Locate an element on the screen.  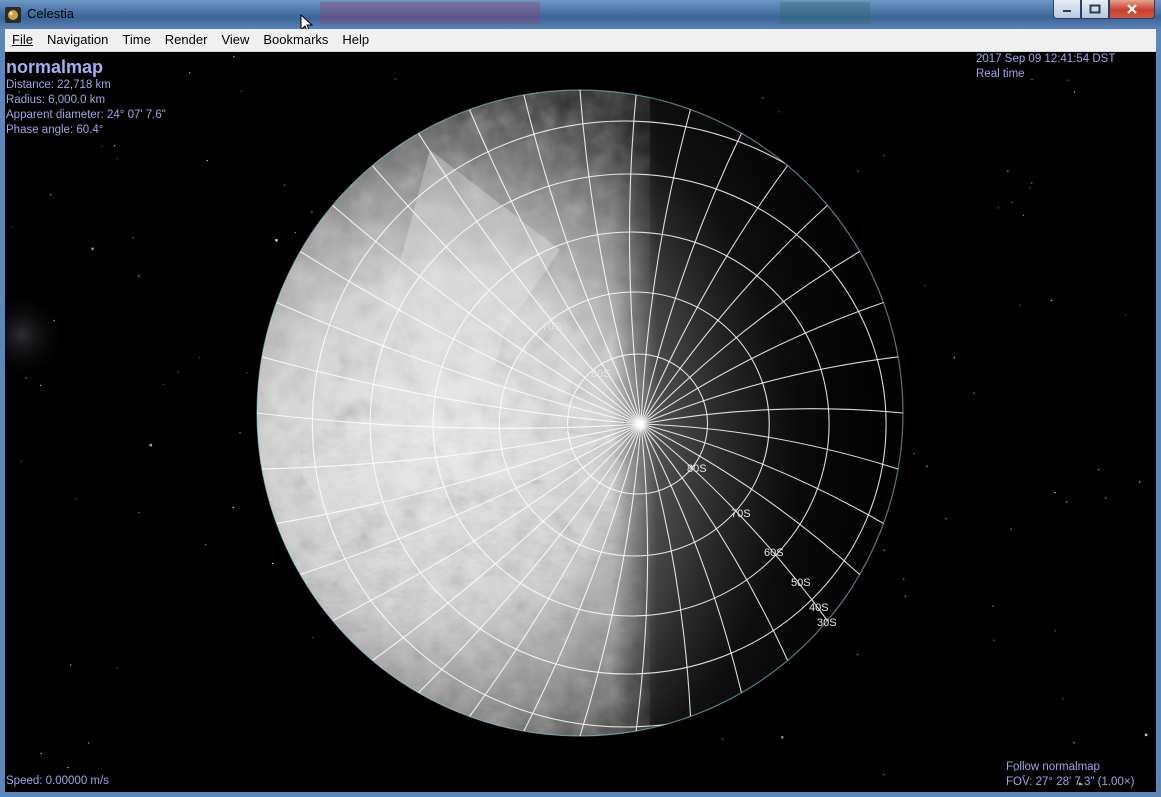
window-title: Celestia is located at coordinates (50, 13).